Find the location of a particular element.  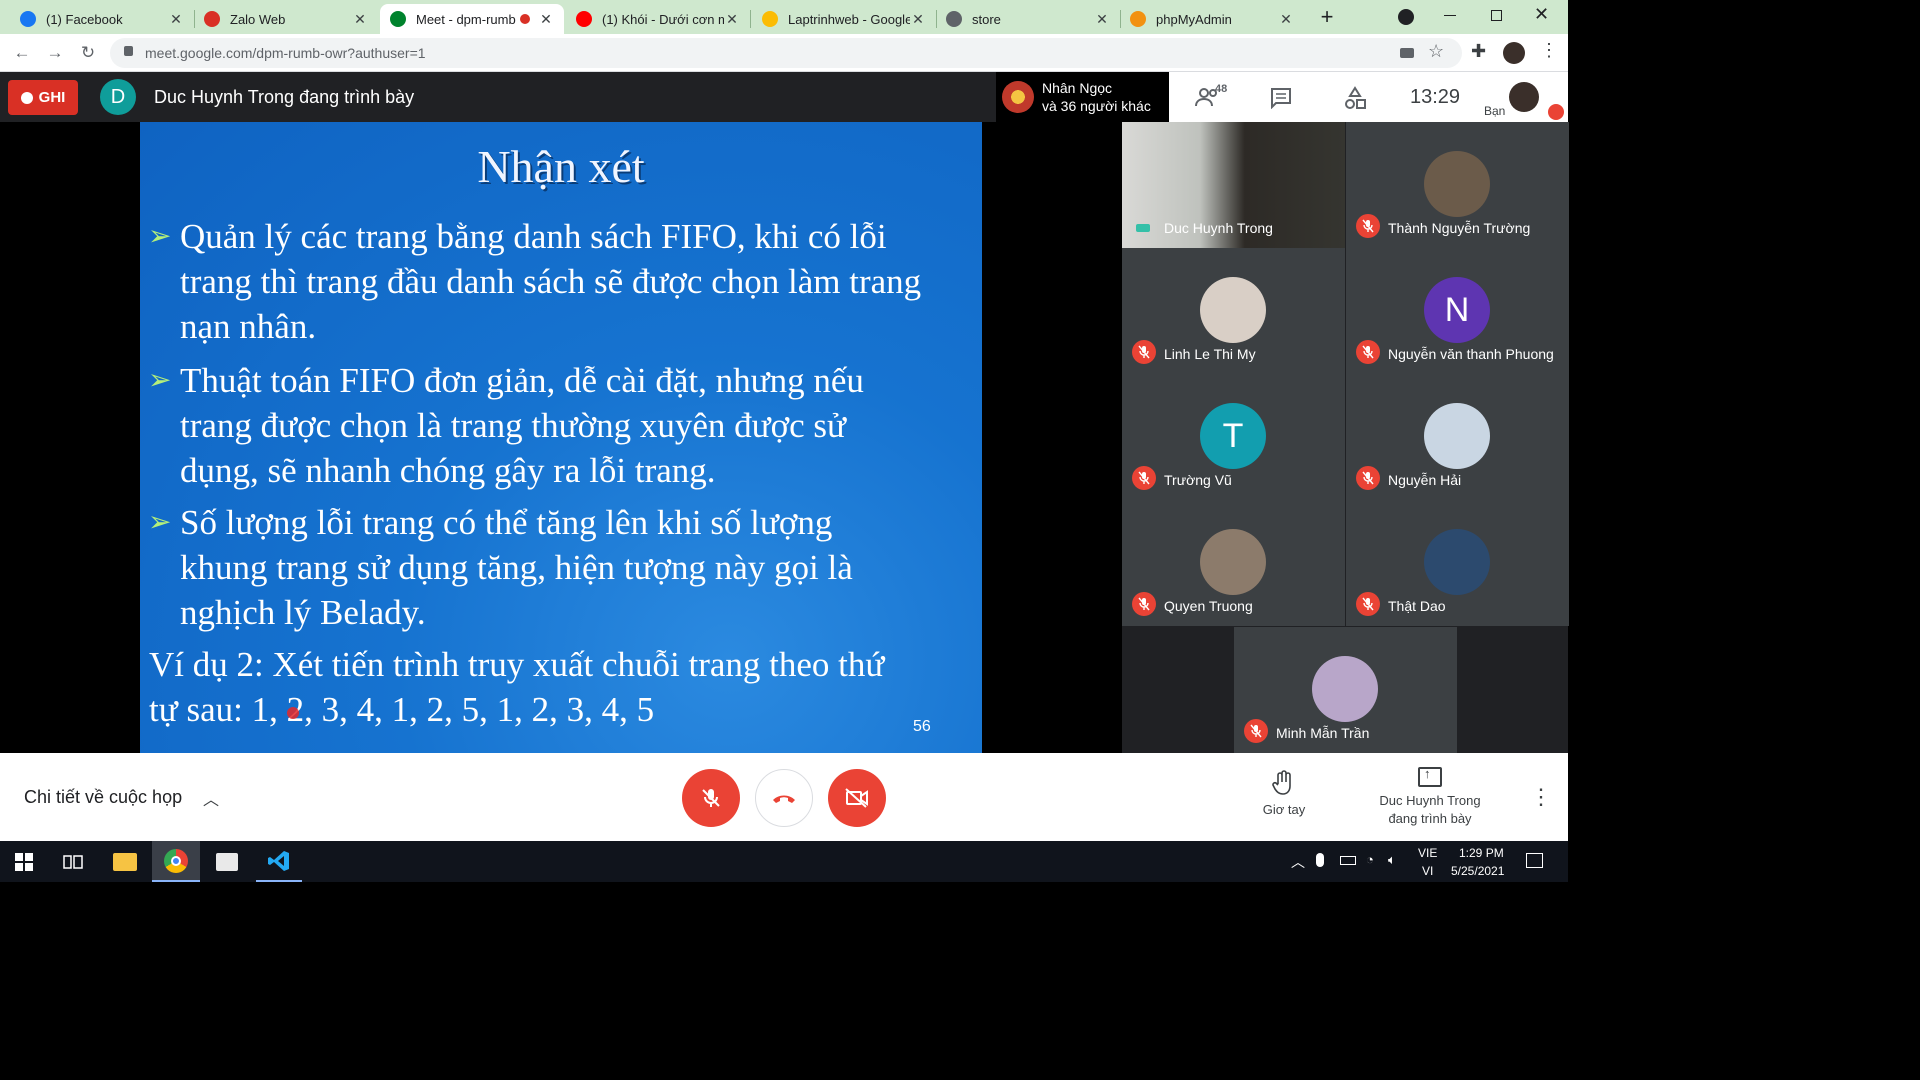

participant-name: Nguyễn Hải is located at coordinates (1425, 480).